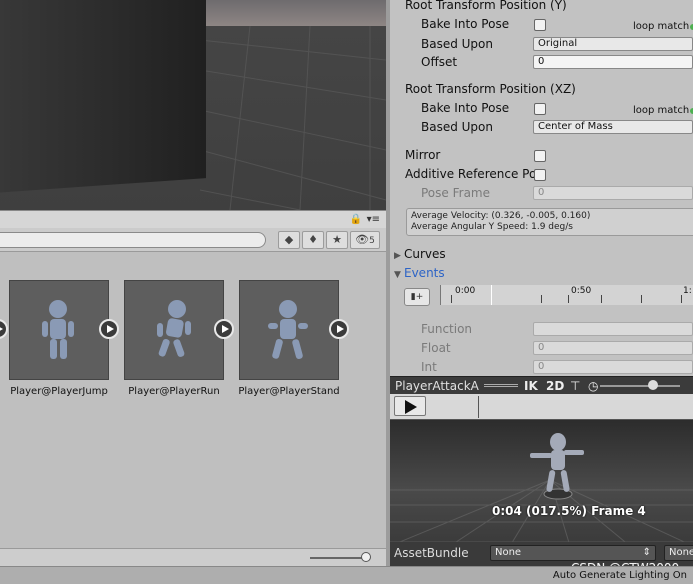 The width and height of the screenshot is (693, 584). What do you see at coordinates (478, 407) in the screenshot?
I see `preview-scrubber` at bounding box center [478, 407].